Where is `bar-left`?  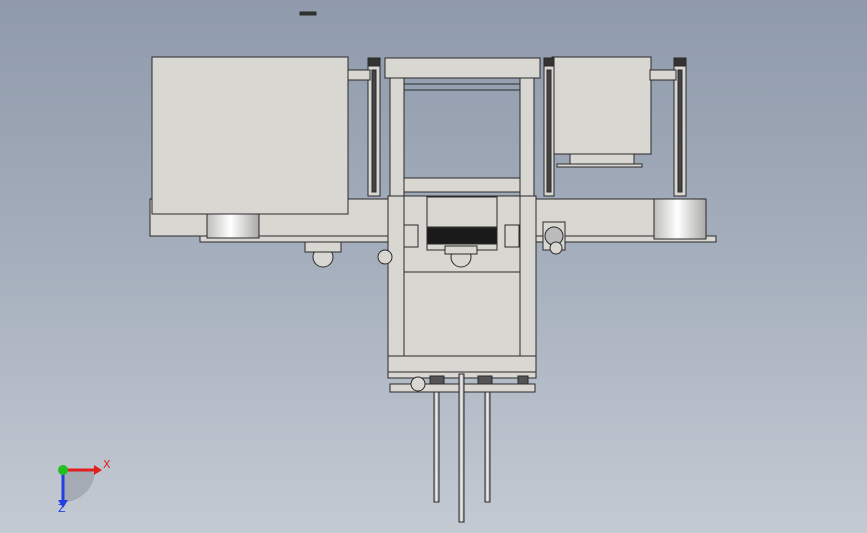
bar-left is located at coordinates (359, 75).